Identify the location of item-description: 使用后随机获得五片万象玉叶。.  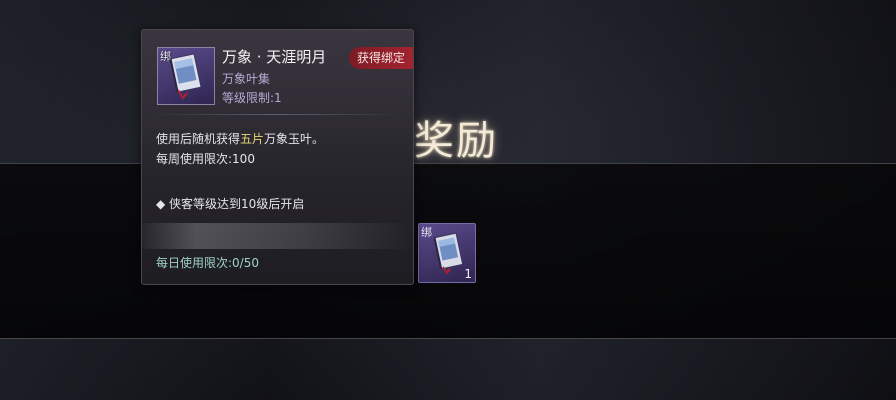
(240, 138).